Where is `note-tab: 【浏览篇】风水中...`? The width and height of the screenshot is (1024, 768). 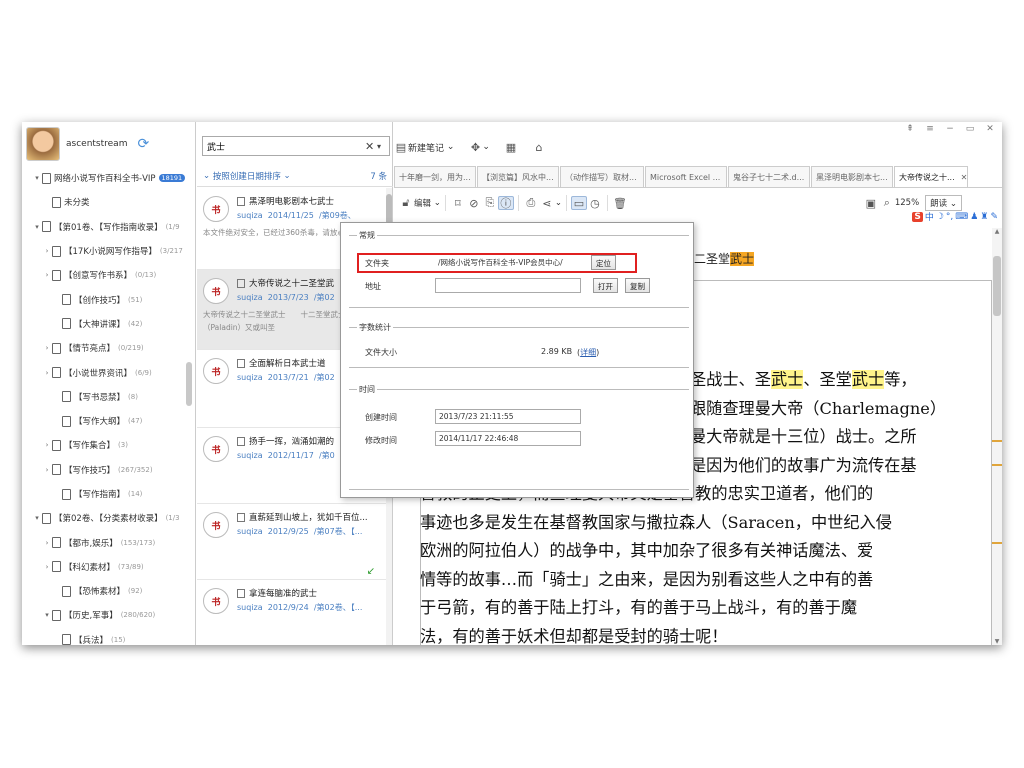 note-tab: 【浏览篇】风水中... is located at coordinates (518, 176).